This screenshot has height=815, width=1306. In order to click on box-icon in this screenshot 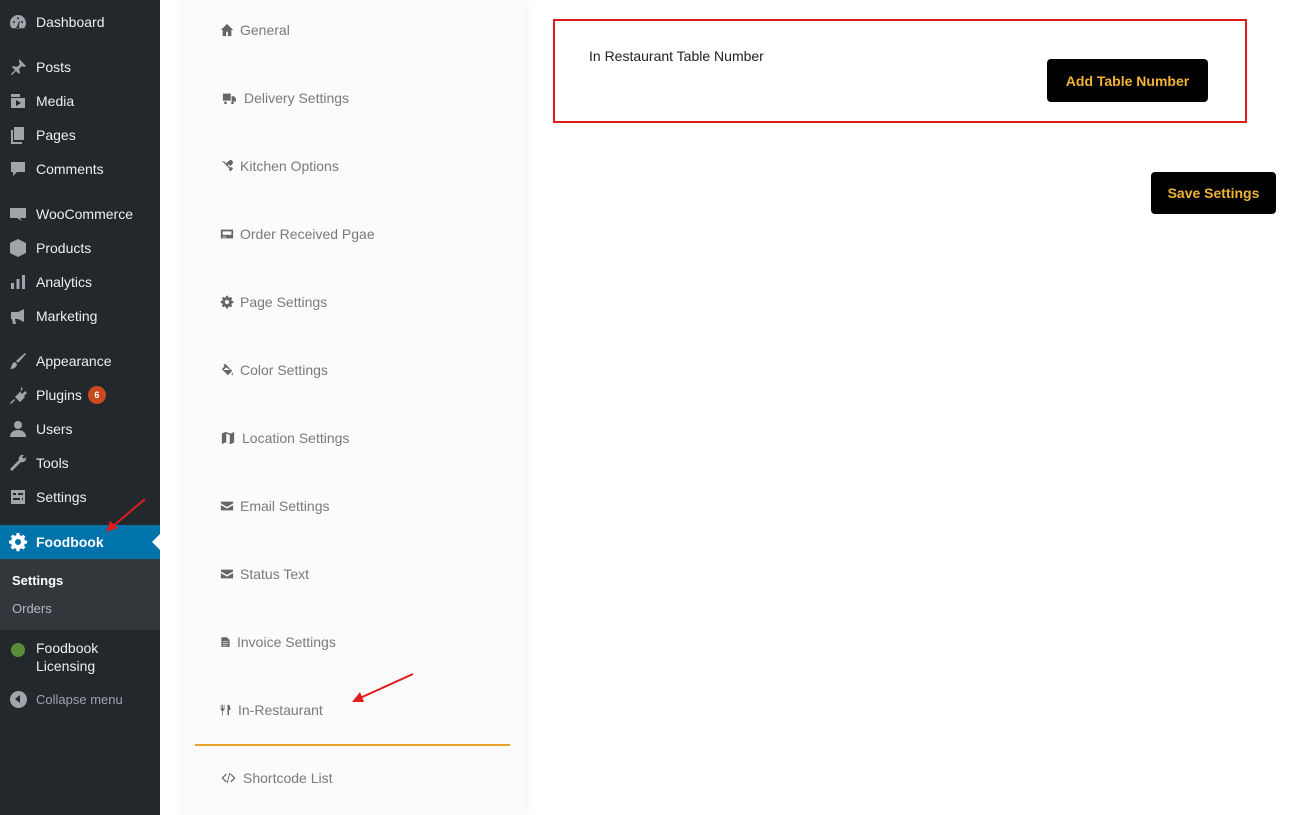, I will do `click(18, 248)`.